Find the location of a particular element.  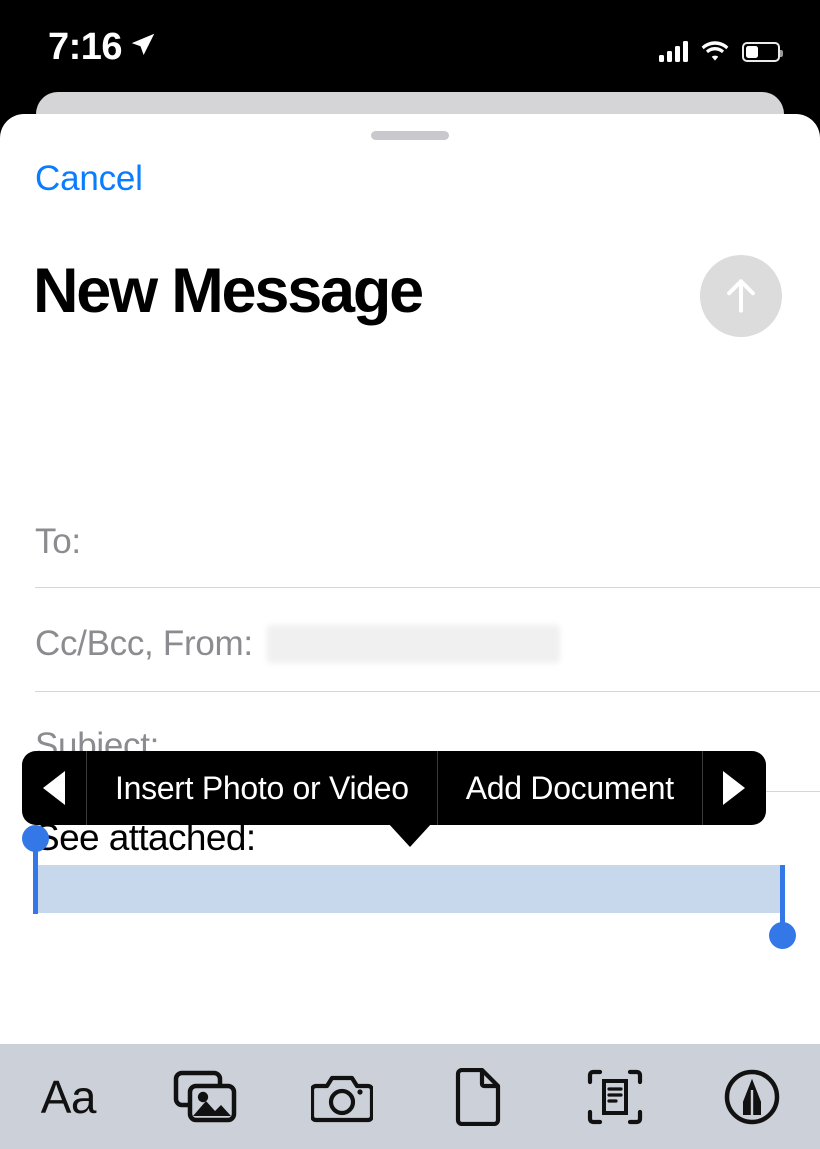

context-menu-item-add-document: Add Document is located at coordinates (569, 788).